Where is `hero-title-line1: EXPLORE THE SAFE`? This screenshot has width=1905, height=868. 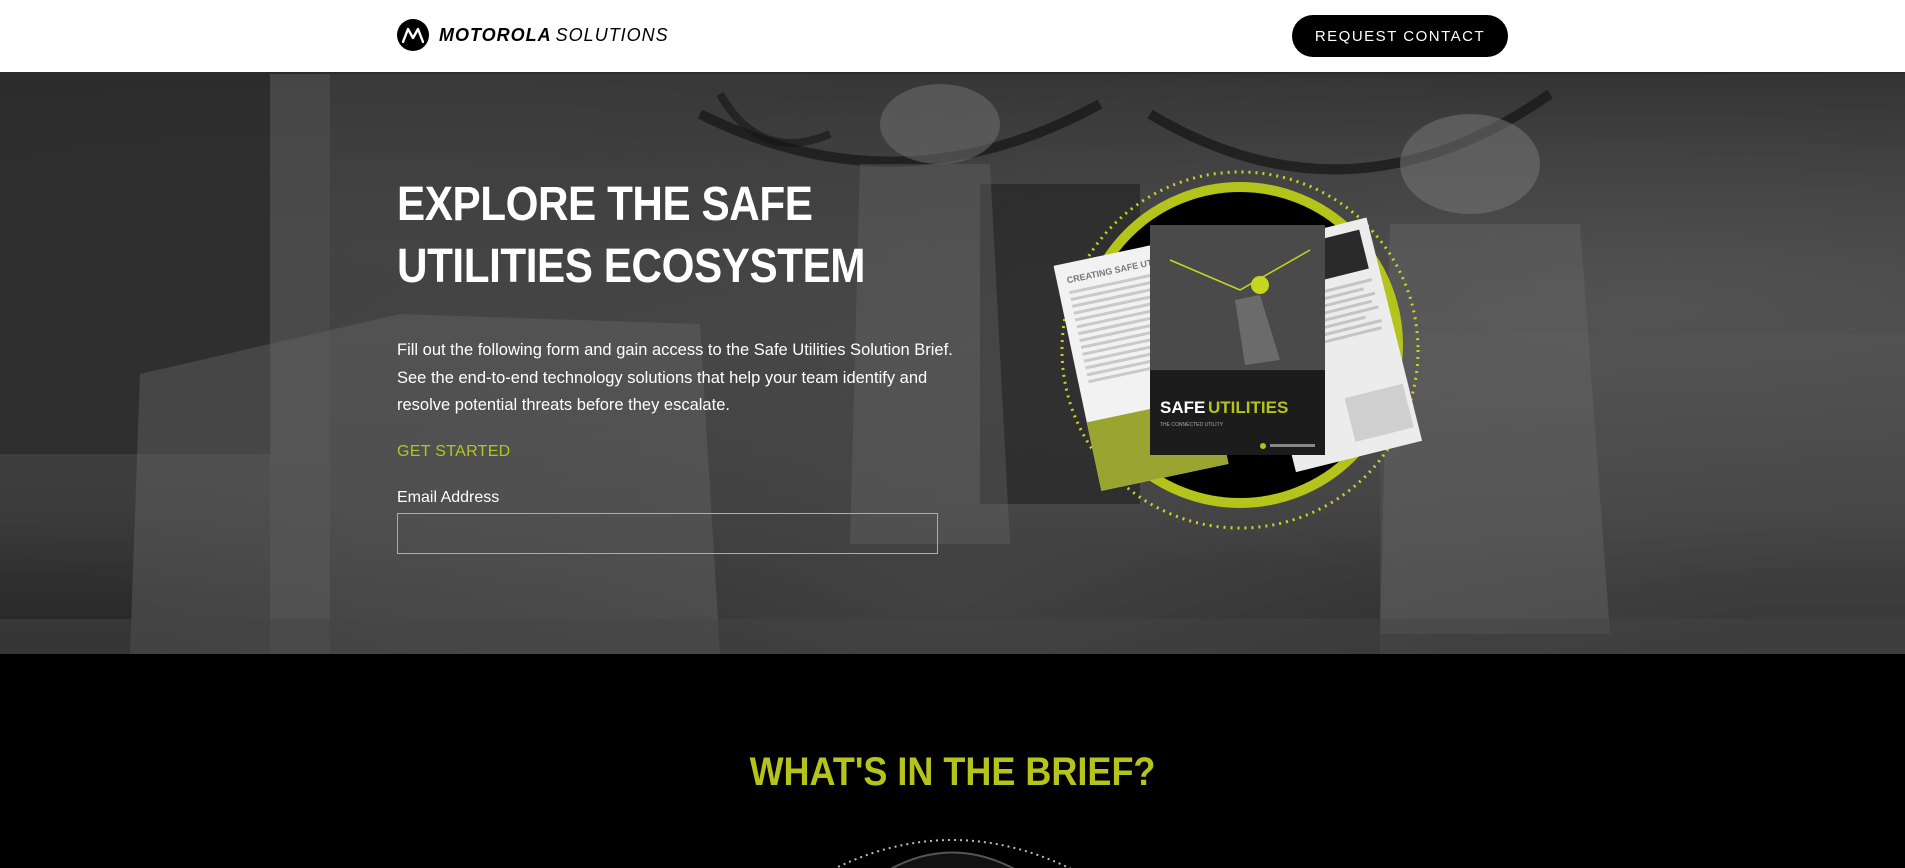
hero-title-line1: EXPLORE THE SAFE is located at coordinates (605, 204).